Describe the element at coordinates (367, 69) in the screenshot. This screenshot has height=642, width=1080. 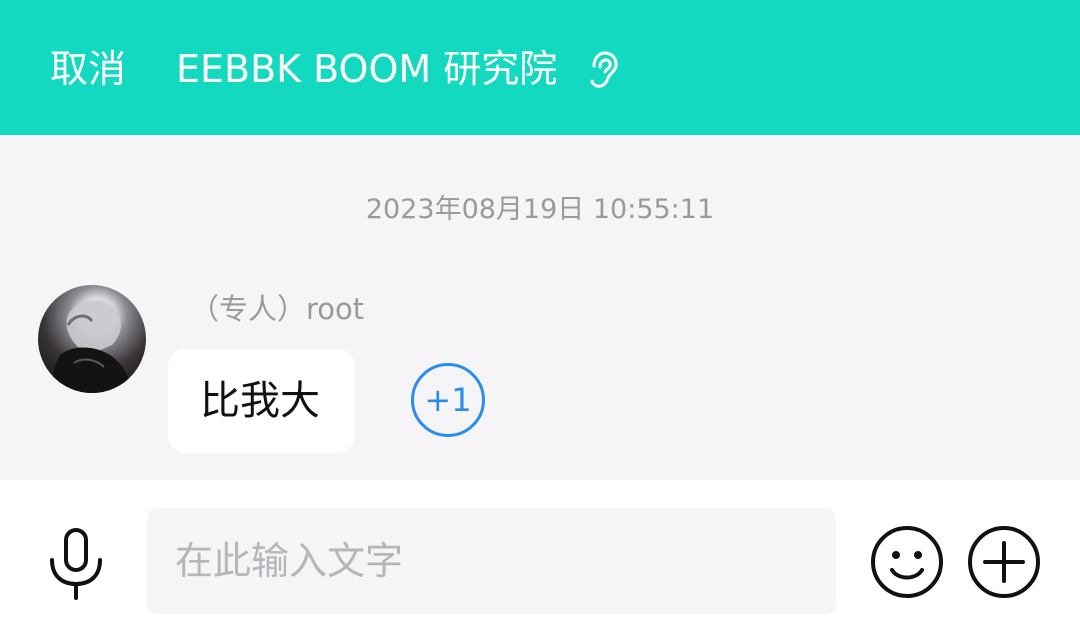
I see `chat-title: EEBBK BOOM 研究院` at that location.